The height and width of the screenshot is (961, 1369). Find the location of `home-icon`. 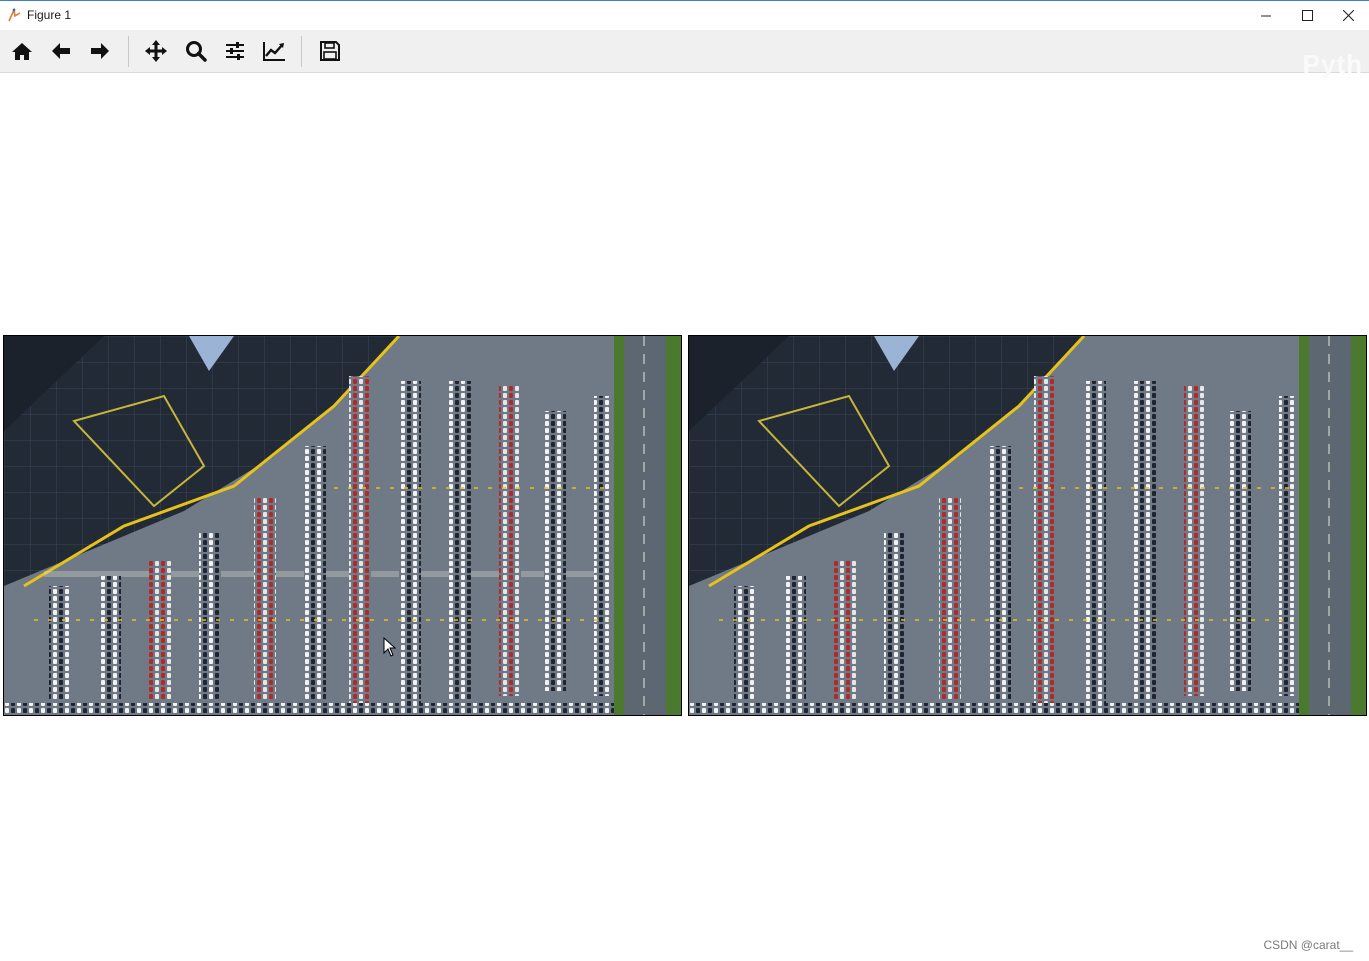

home-icon is located at coordinates (22, 51).